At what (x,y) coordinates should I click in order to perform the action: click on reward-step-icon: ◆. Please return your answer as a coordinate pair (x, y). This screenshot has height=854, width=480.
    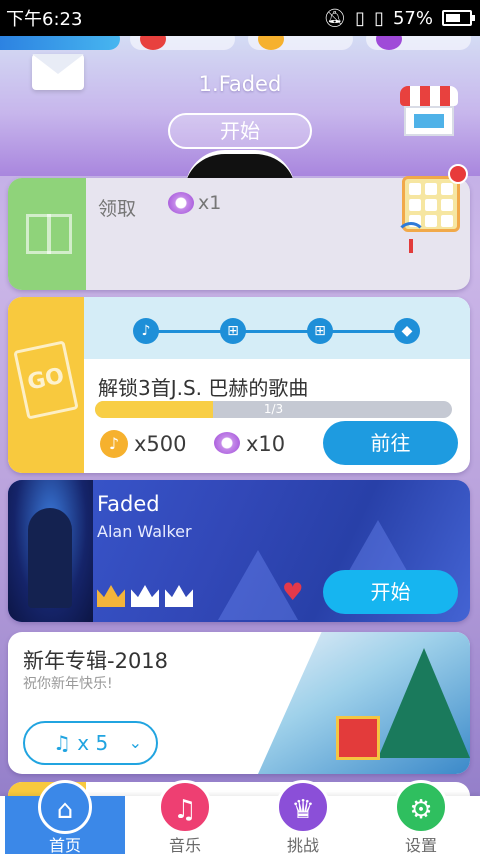
    Looking at the image, I should click on (407, 331).